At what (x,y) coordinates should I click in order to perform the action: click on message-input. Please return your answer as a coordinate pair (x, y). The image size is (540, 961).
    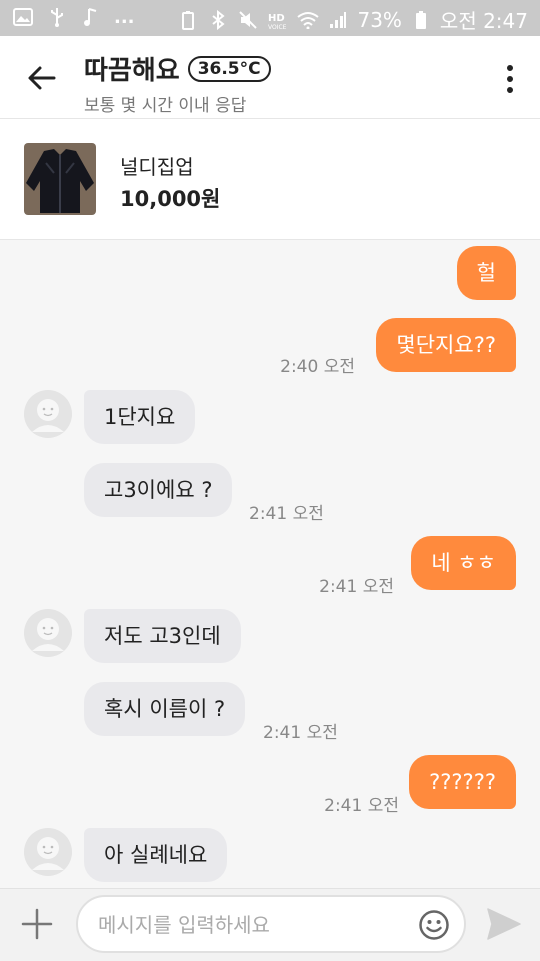
    Looking at the image, I should click on (248, 925).